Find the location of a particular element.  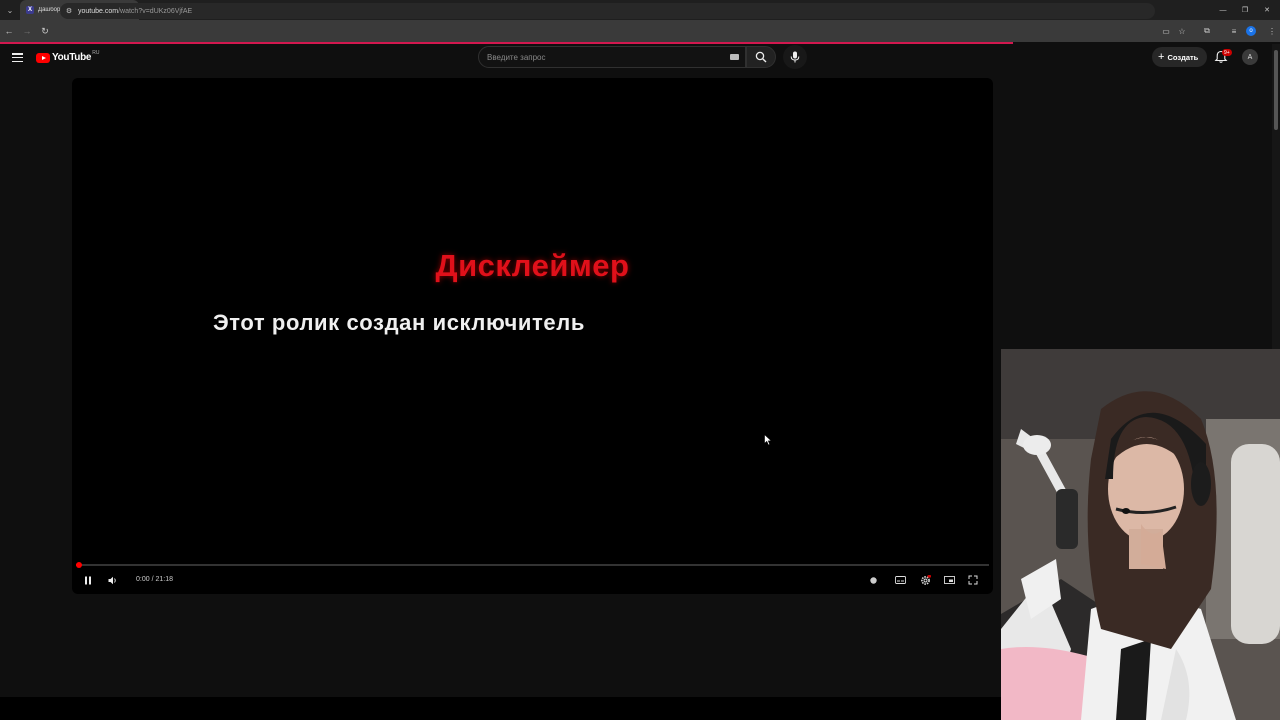

webcam-overlay is located at coordinates (1140, 534).